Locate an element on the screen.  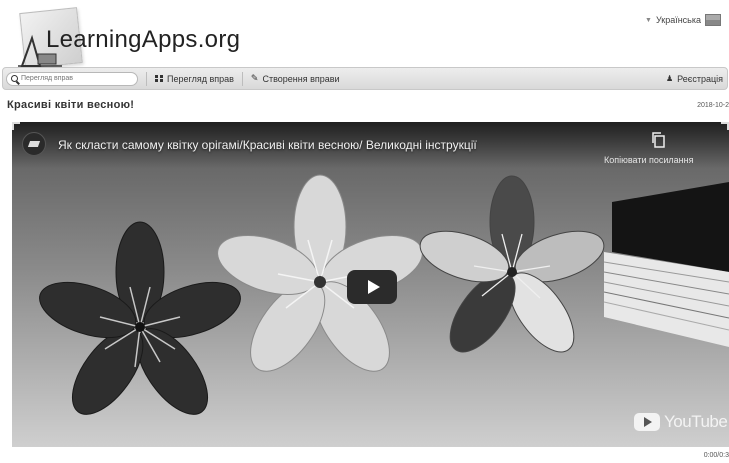
language-label: Українська is located at coordinates (678, 20).